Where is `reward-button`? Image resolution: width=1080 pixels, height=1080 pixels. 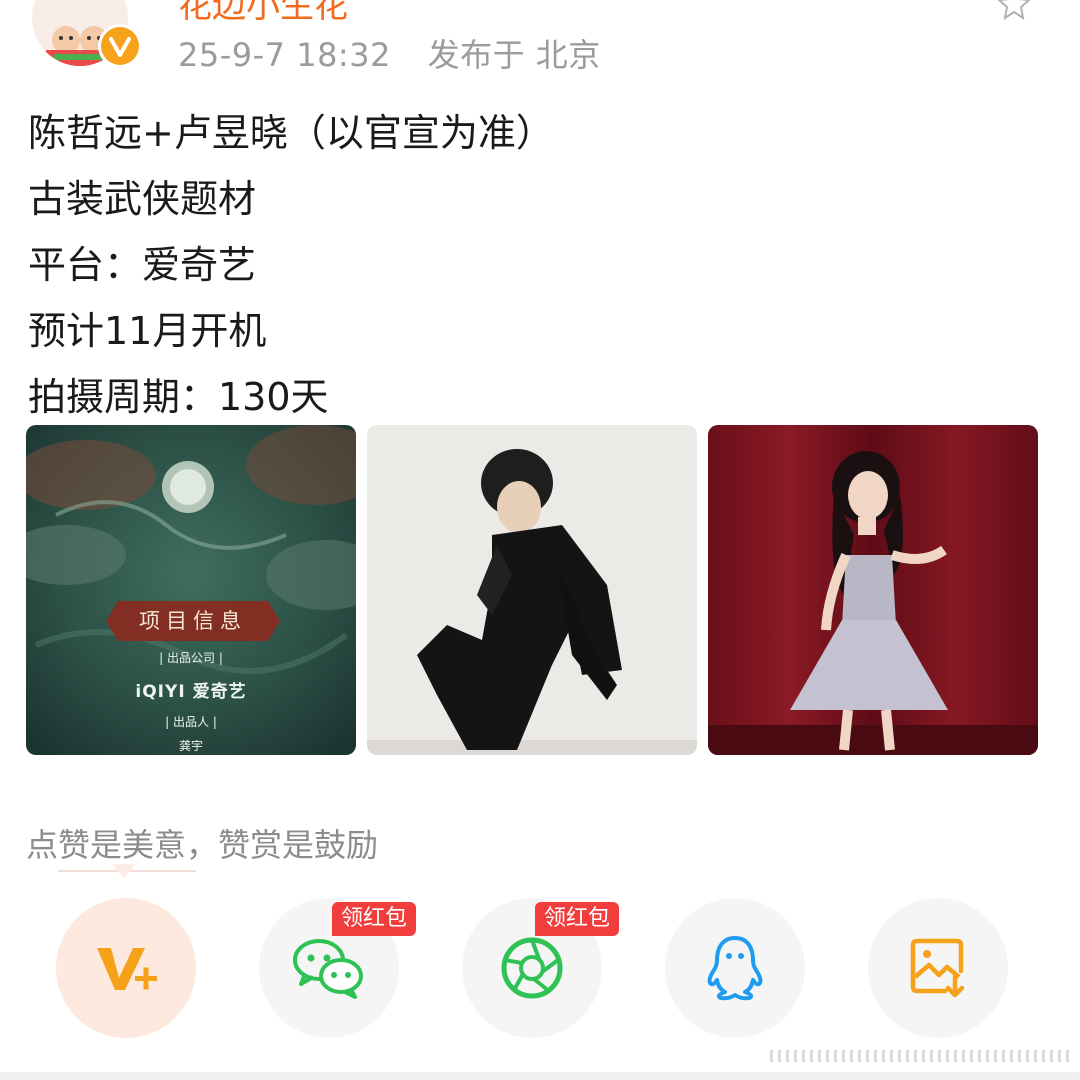
reward-button is located at coordinates (126, 968).